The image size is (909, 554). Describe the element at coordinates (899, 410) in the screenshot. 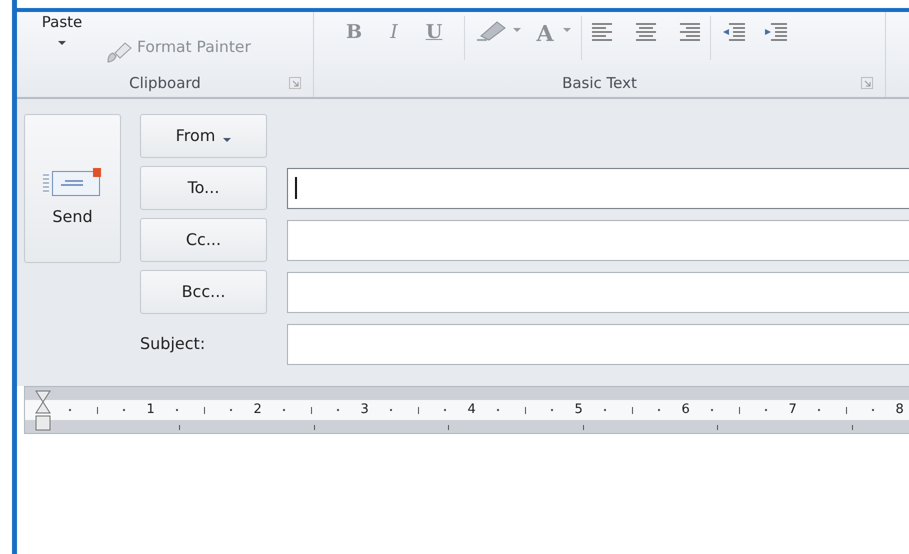

I see `ruler-number: 8` at that location.